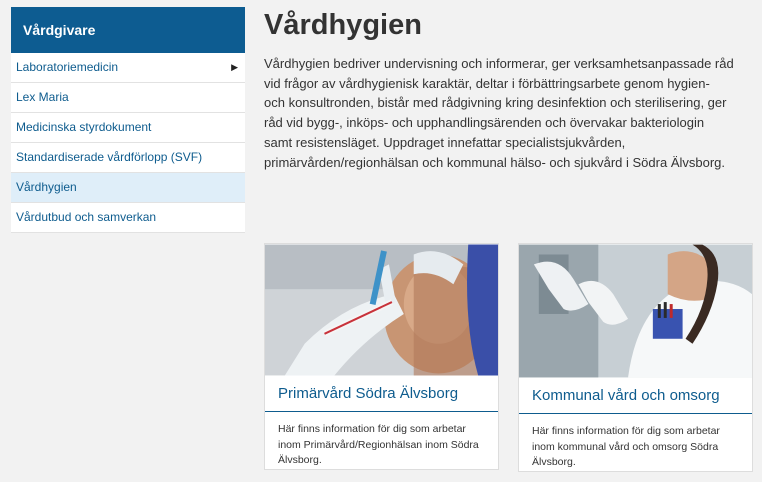 The height and width of the screenshot is (482, 762). I want to click on sidebar-item-laboratoriemedicin: Laboratoriemedicin ▶, so click(128, 68).